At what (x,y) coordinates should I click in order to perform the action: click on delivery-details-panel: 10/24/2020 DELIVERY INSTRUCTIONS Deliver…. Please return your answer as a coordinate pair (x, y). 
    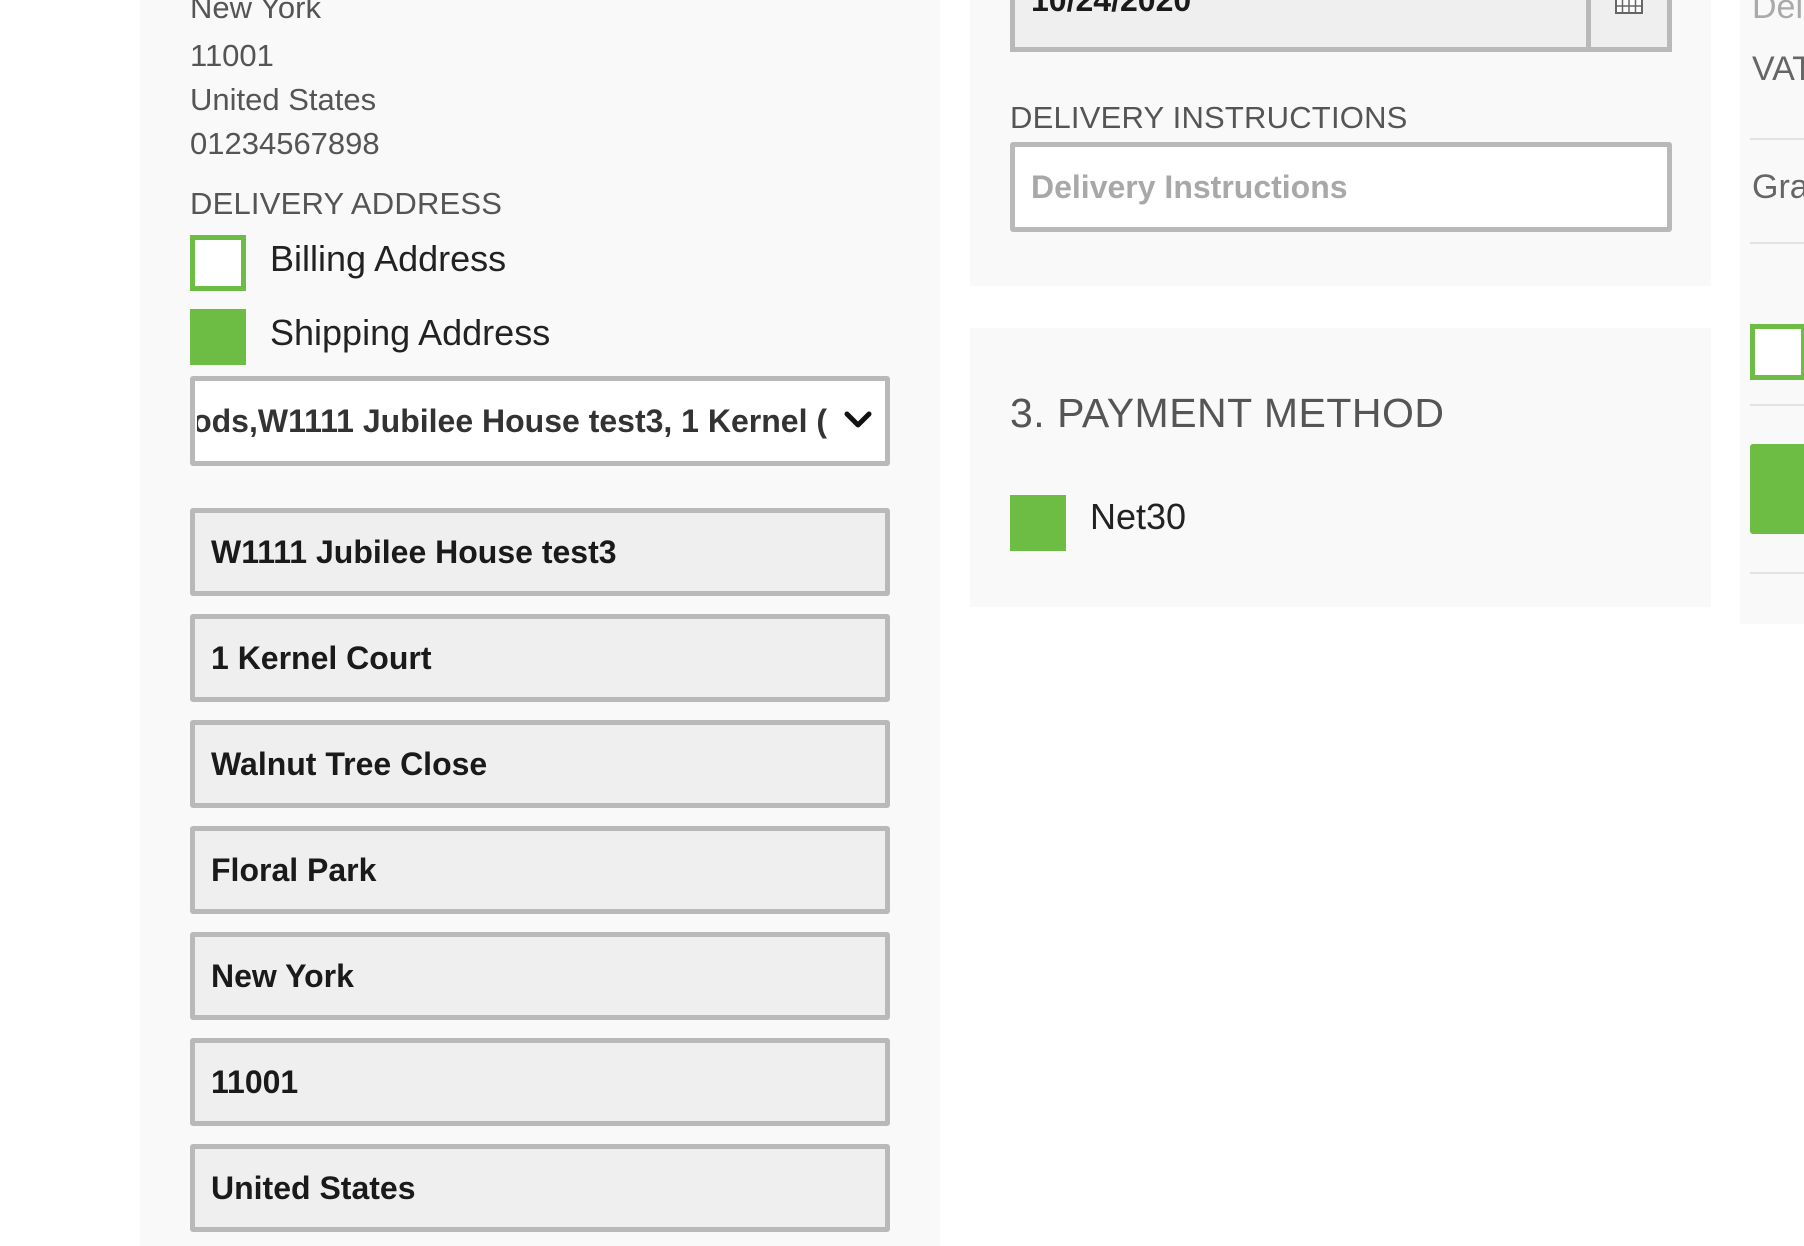
    Looking at the image, I should click on (1340, 143).